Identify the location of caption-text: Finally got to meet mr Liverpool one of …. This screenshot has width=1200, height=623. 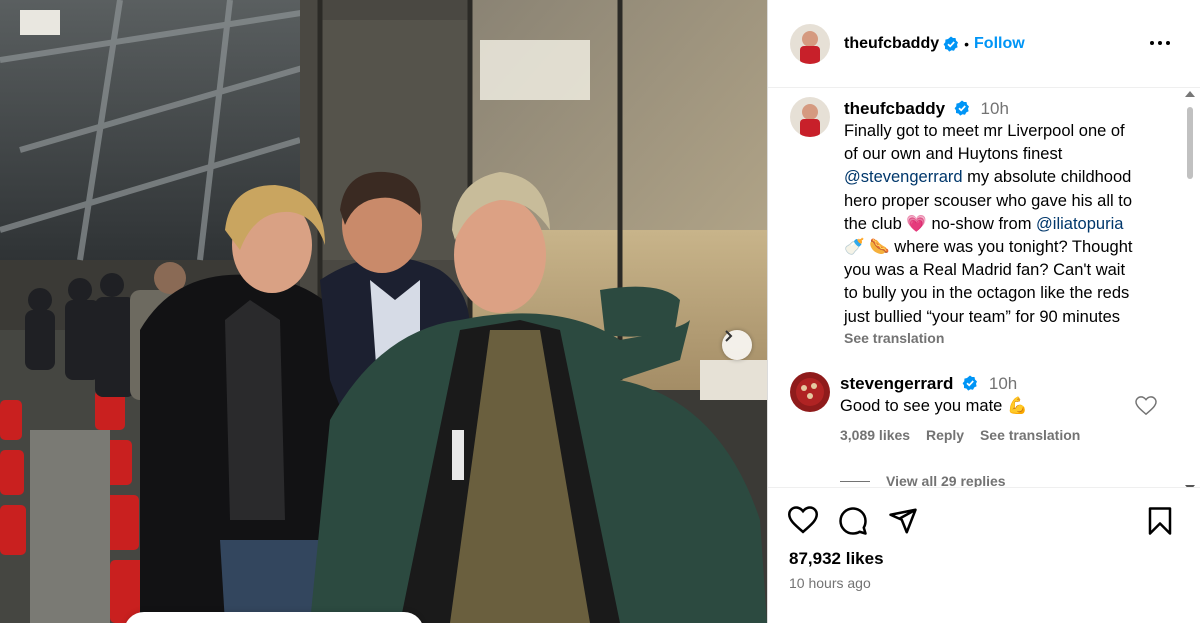
(988, 224).